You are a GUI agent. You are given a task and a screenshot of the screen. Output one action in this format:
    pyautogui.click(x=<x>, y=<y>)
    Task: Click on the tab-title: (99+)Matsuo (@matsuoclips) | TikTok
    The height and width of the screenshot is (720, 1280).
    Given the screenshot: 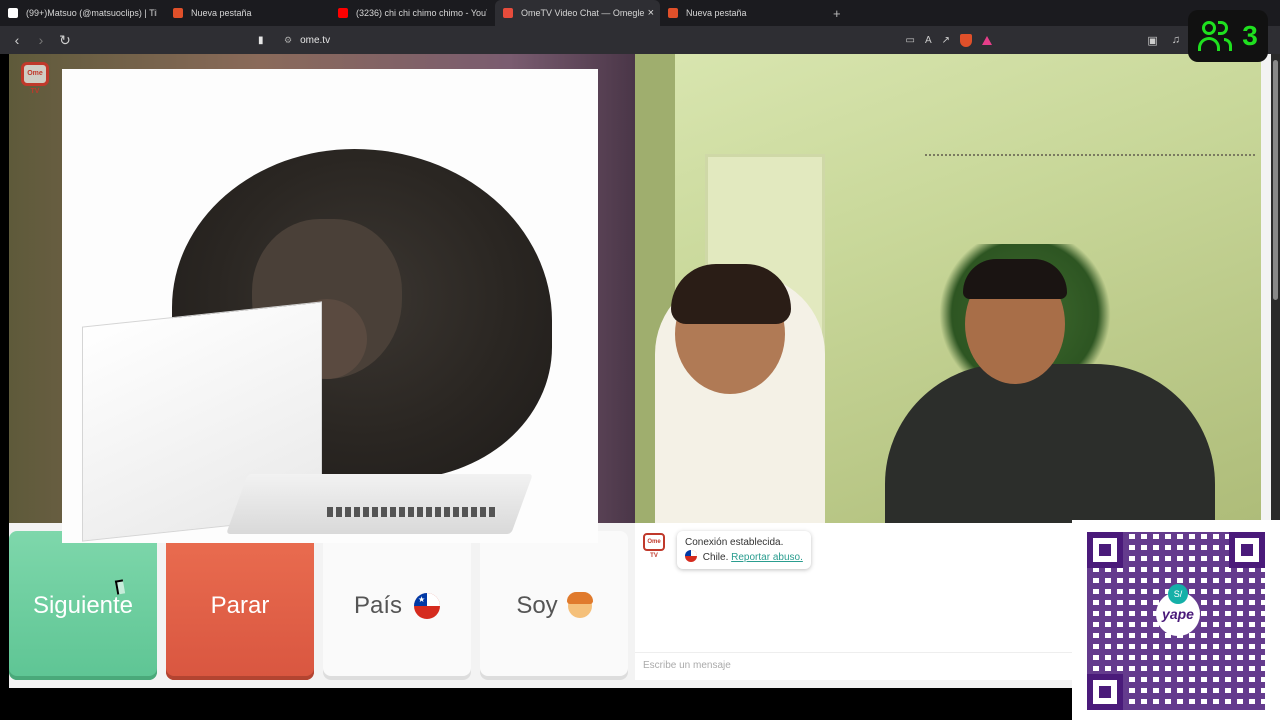 What is the action you would take?
    pyautogui.click(x=91, y=13)
    